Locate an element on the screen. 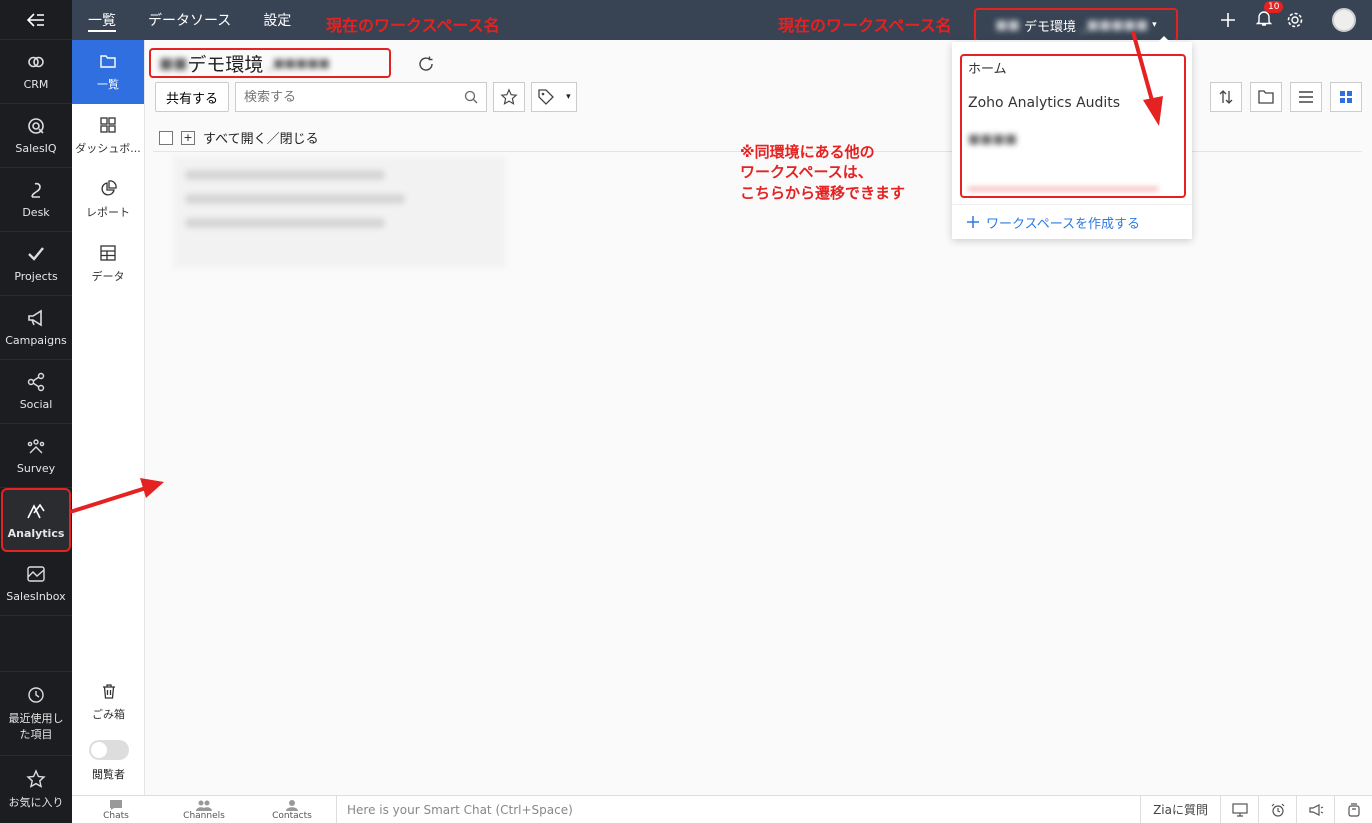 The height and width of the screenshot is (823, 1372). crm-icon is located at coordinates (36, 62).